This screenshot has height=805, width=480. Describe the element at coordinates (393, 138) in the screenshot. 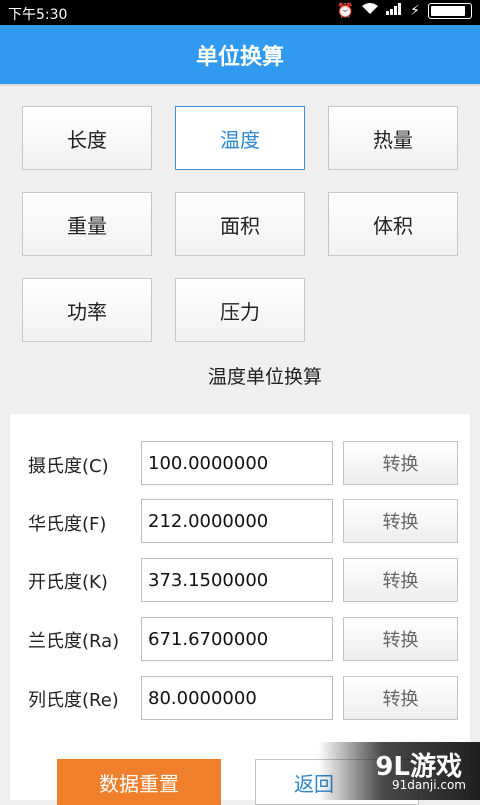

I see `category-heat-button: 热量` at that location.